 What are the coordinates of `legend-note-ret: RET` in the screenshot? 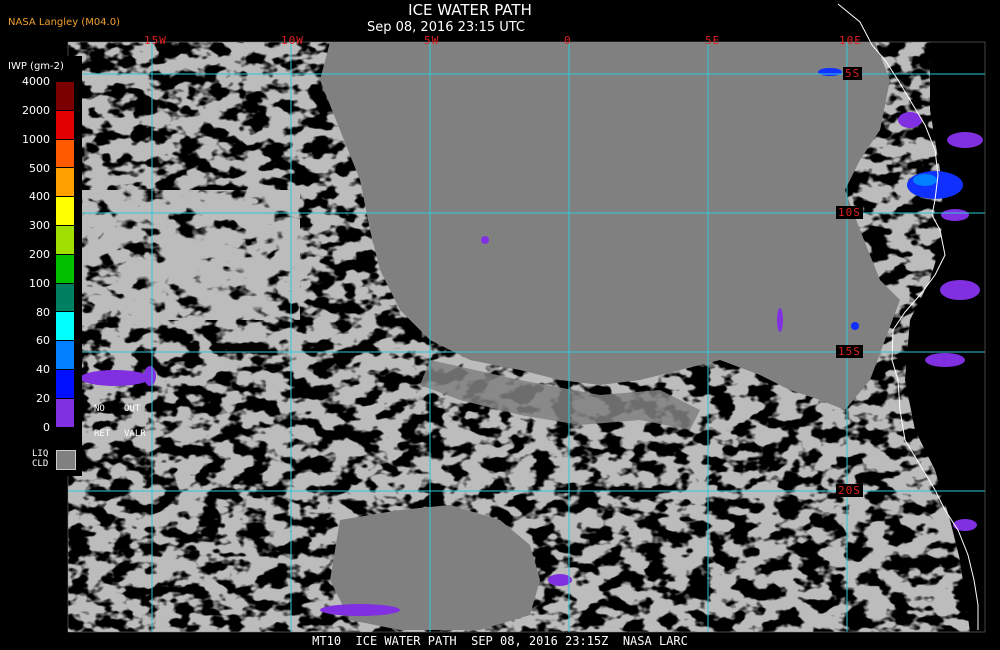 It's located at (102, 434).